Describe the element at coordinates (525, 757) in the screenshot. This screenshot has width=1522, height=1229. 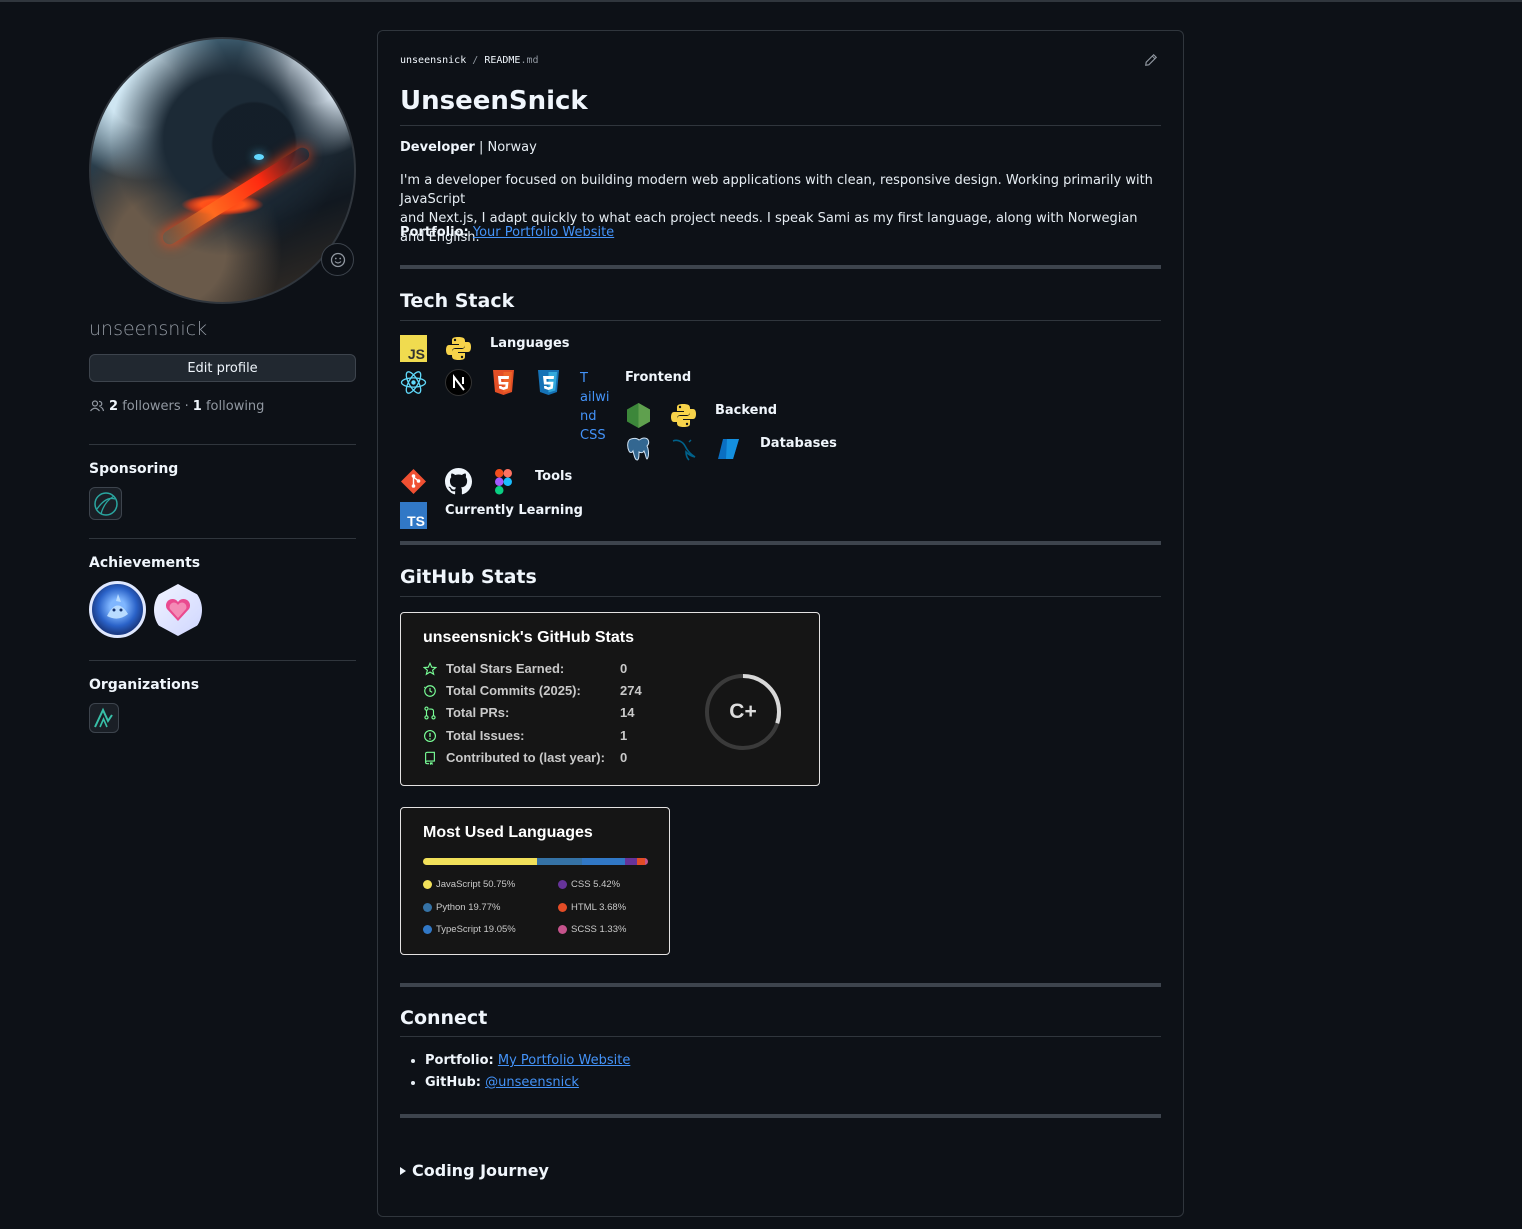
I see `stat-label: Contributed to (last year):` at that location.